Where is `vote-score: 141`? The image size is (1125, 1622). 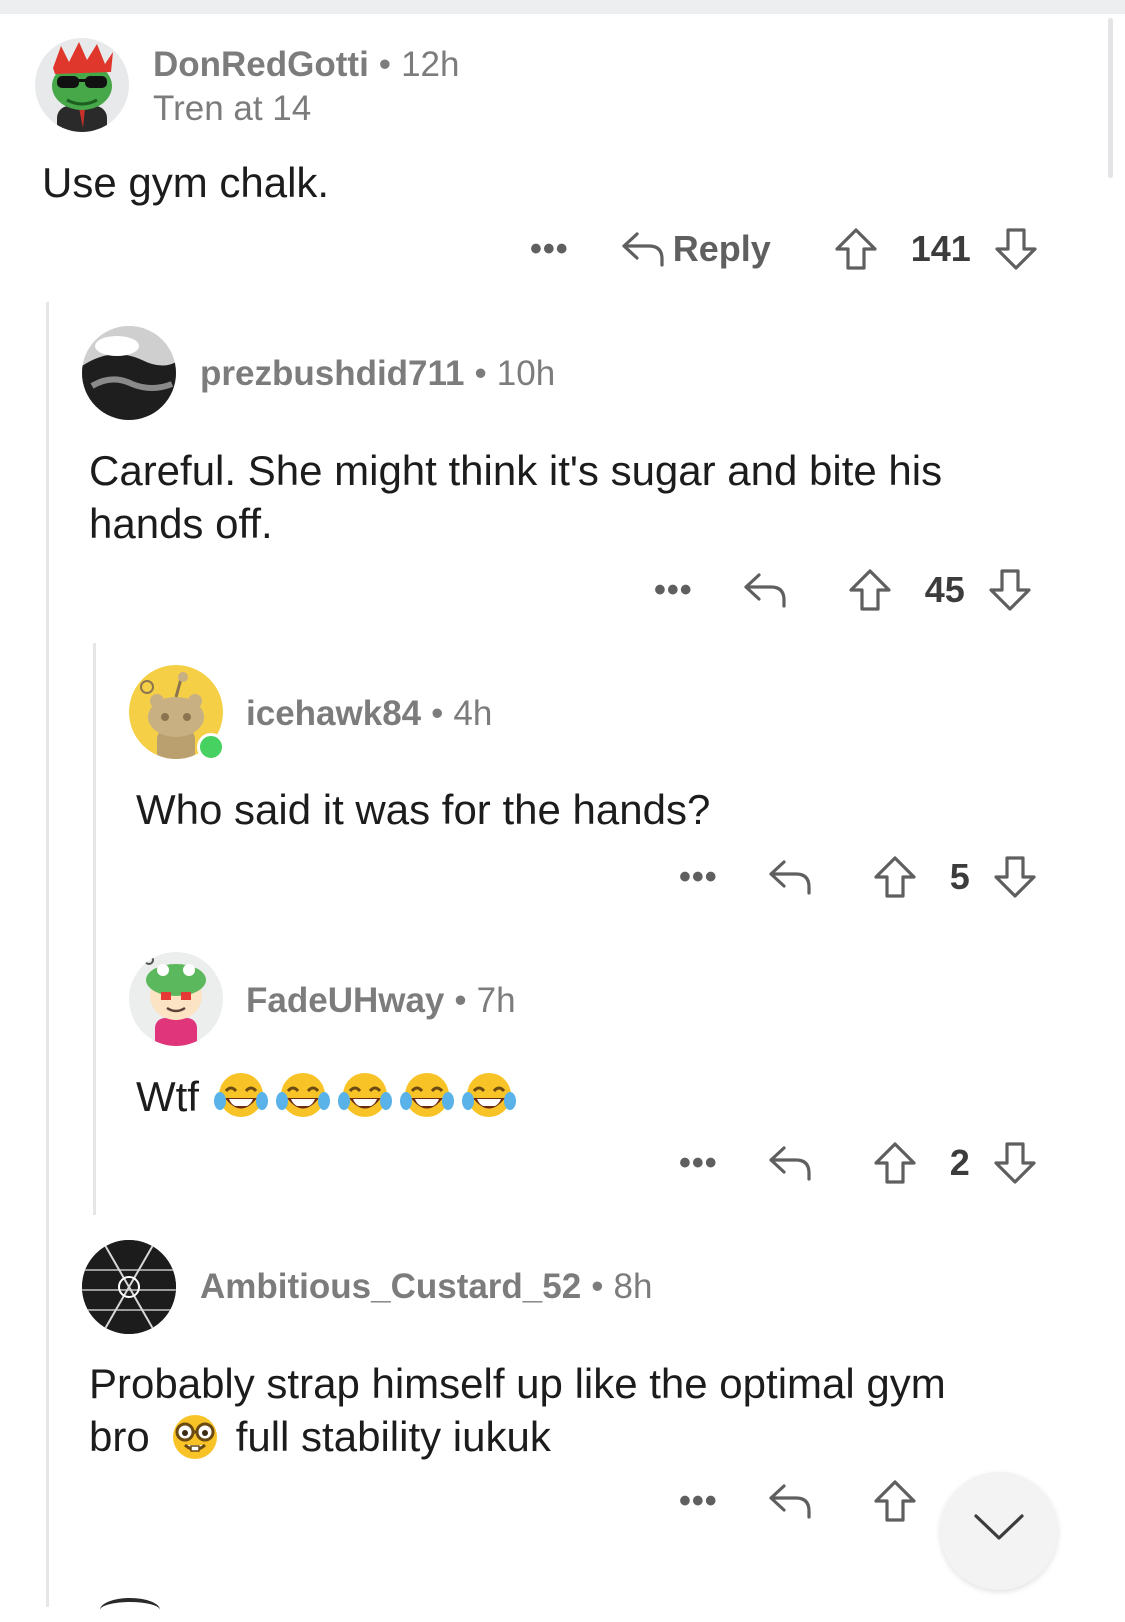
vote-score: 141 is located at coordinates (940, 248).